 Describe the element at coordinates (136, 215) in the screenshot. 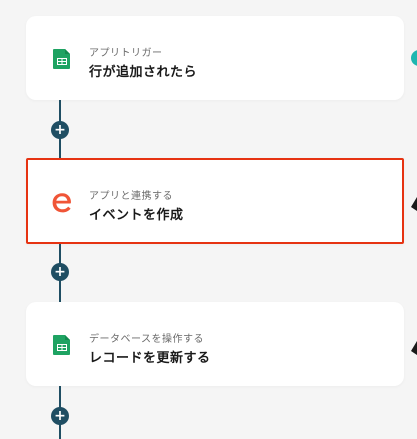

I see `step-title: イベントを作成` at that location.